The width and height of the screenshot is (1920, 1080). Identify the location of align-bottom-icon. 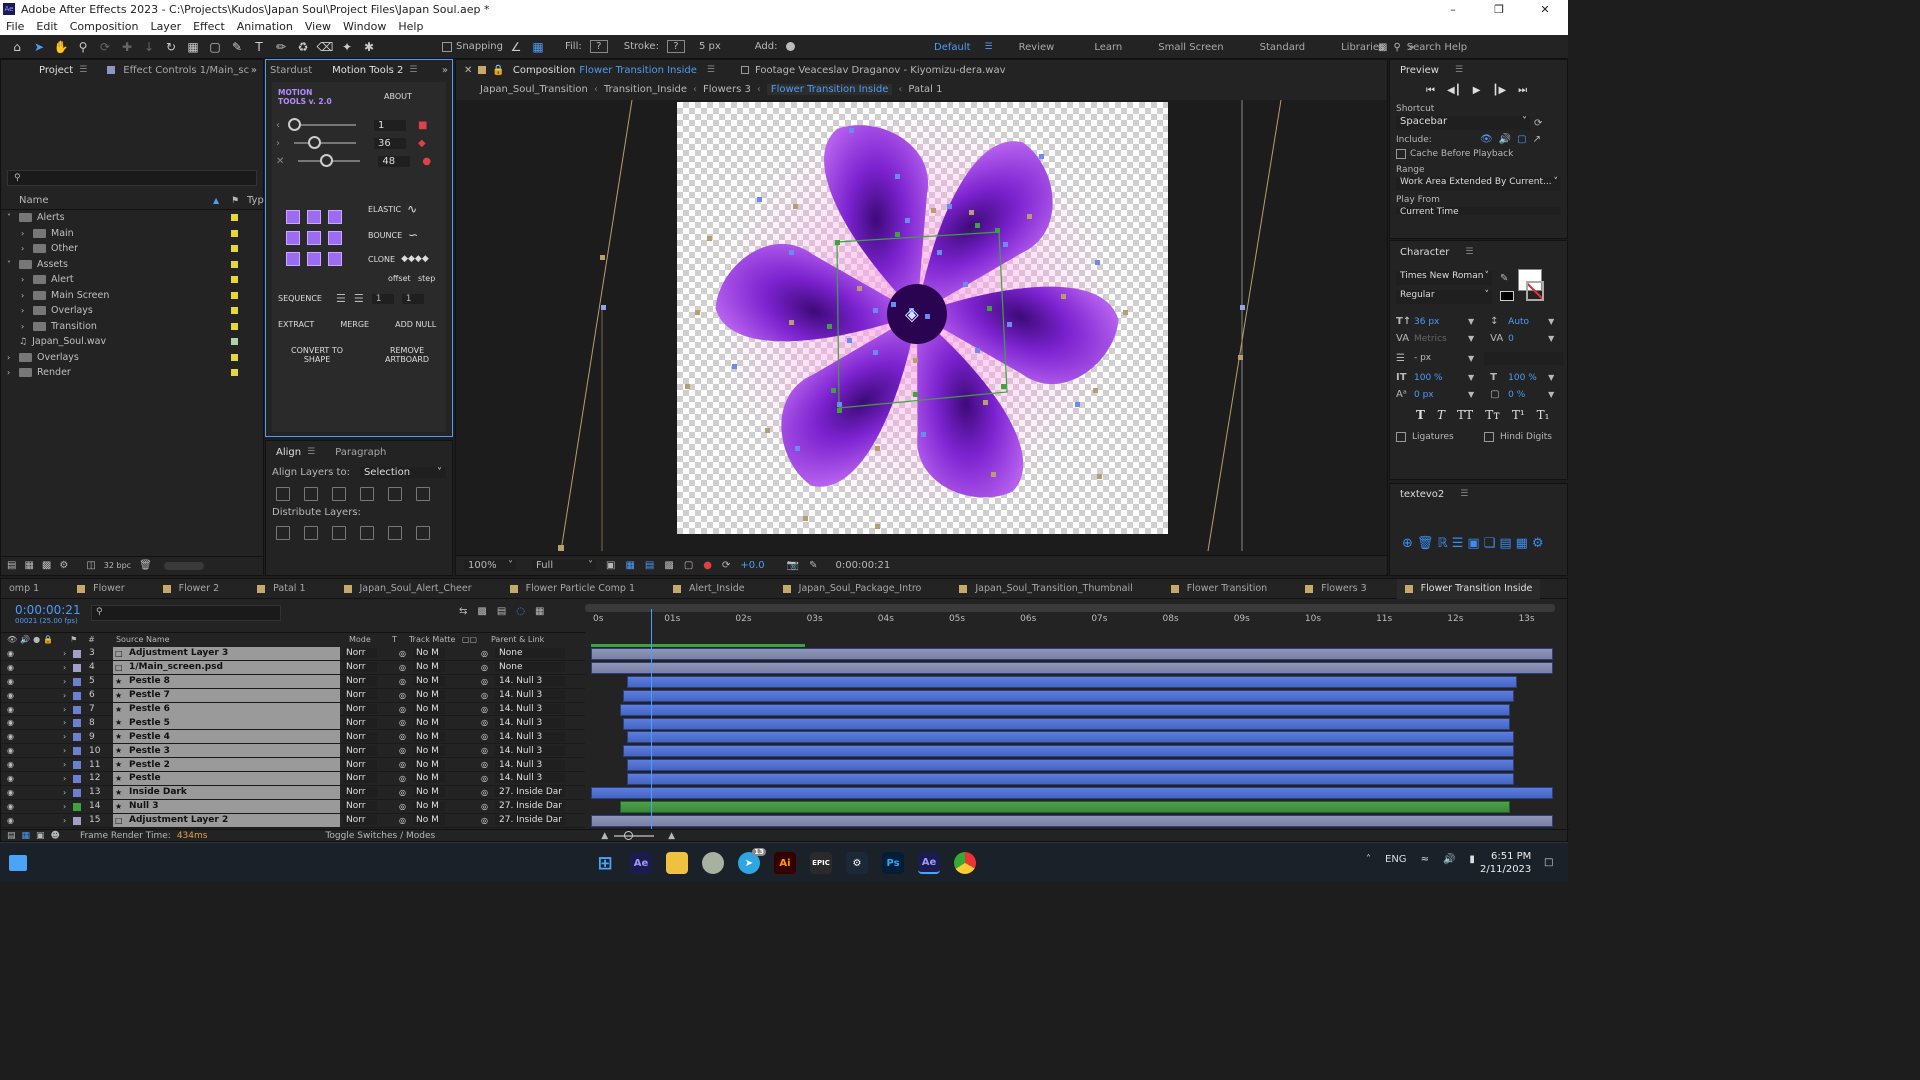
(423, 494).